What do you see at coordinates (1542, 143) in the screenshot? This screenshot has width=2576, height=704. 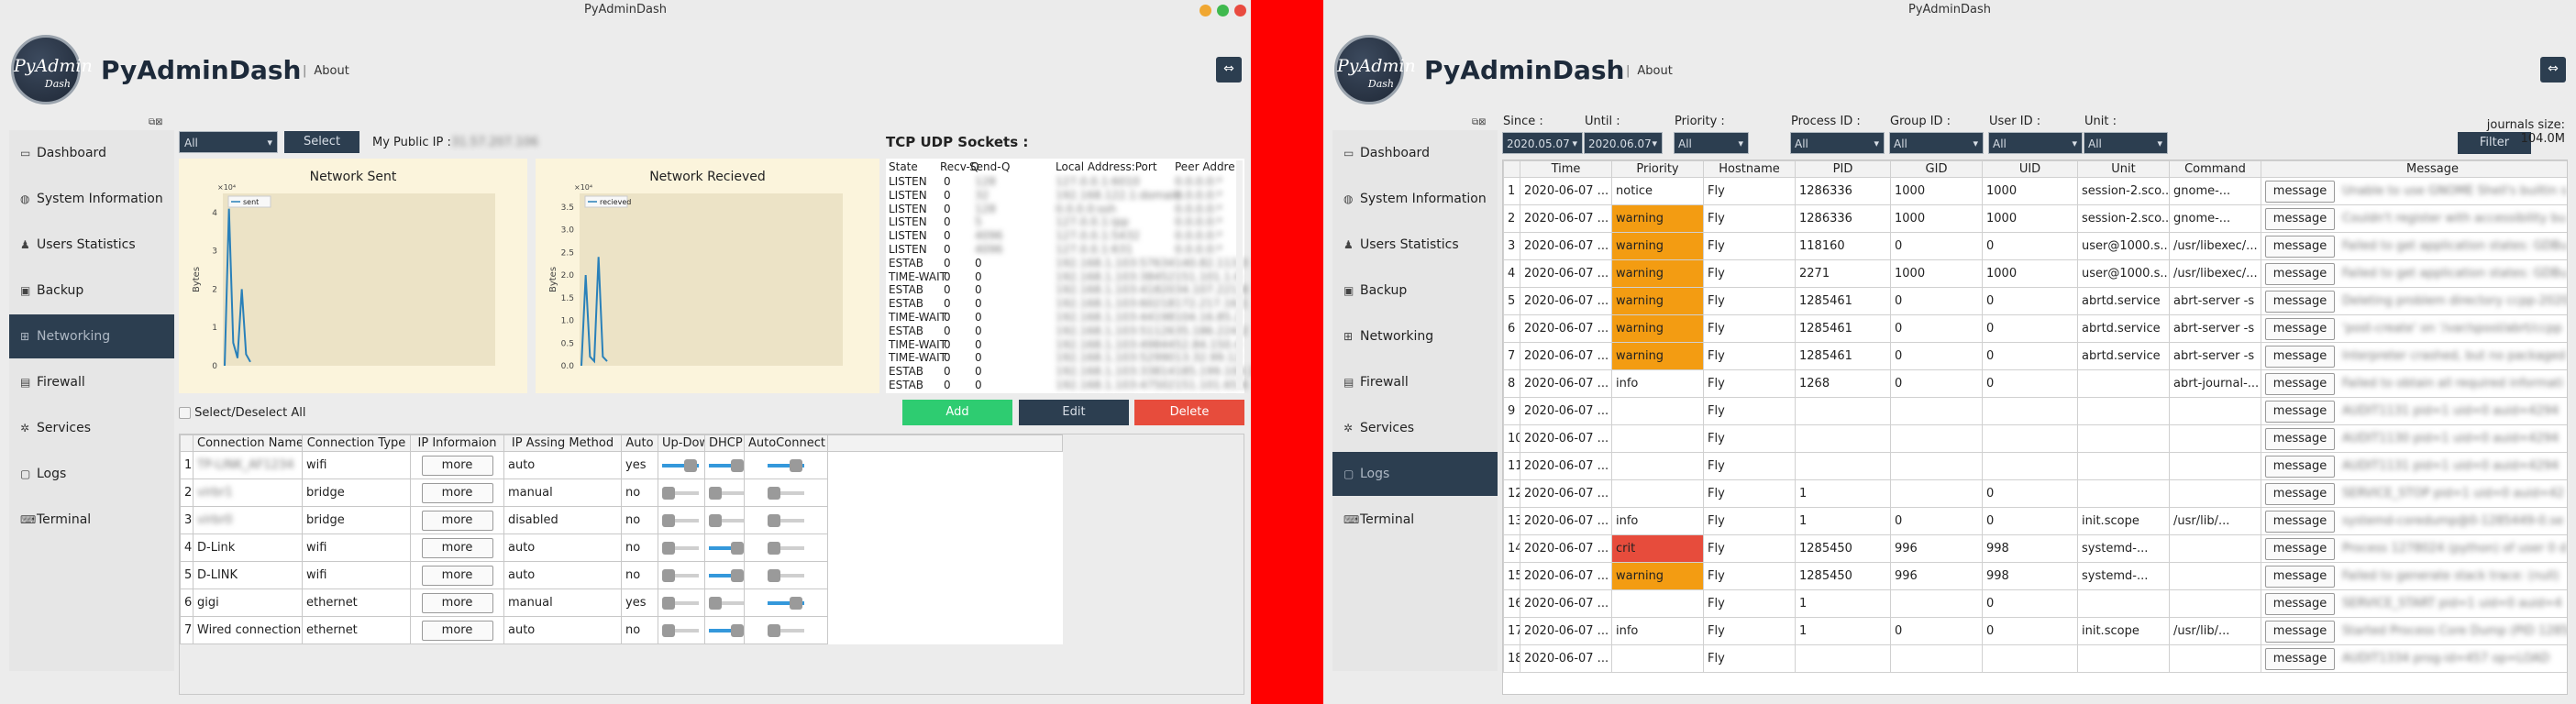 I see `filter-input: 2020.05.07` at bounding box center [1542, 143].